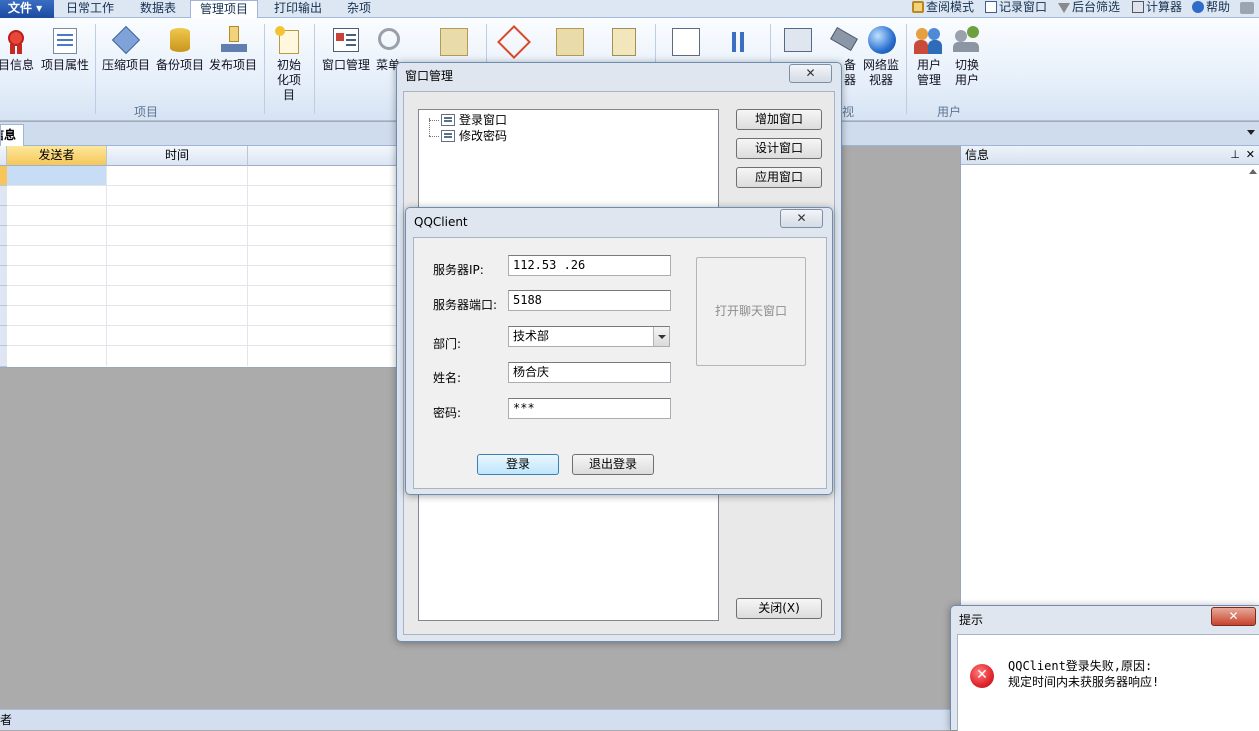  Describe the element at coordinates (619, 75) in the screenshot. I see `window-manager-titlebar: 窗口管理` at that location.